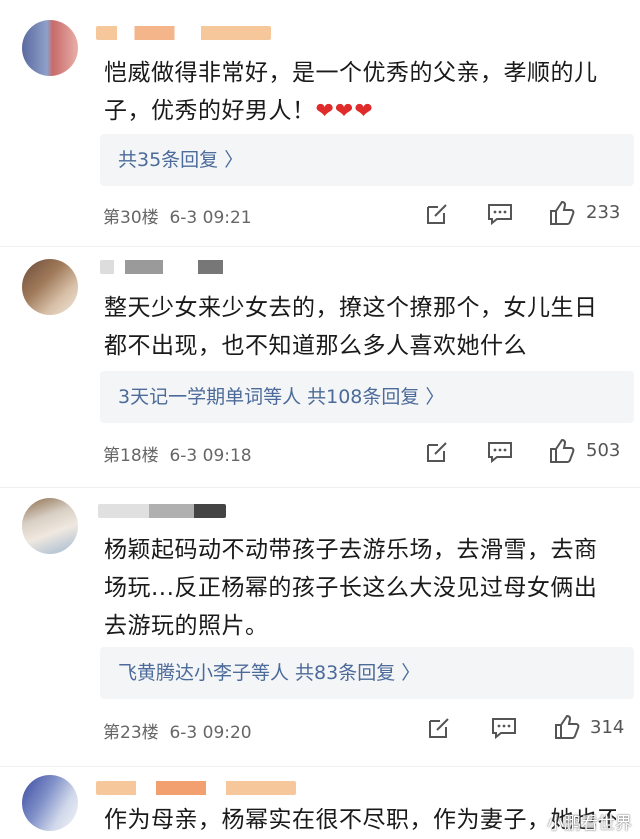  What do you see at coordinates (177, 733) in the screenshot?
I see `comment-meta: 第23楼 6-3 09:20` at bounding box center [177, 733].